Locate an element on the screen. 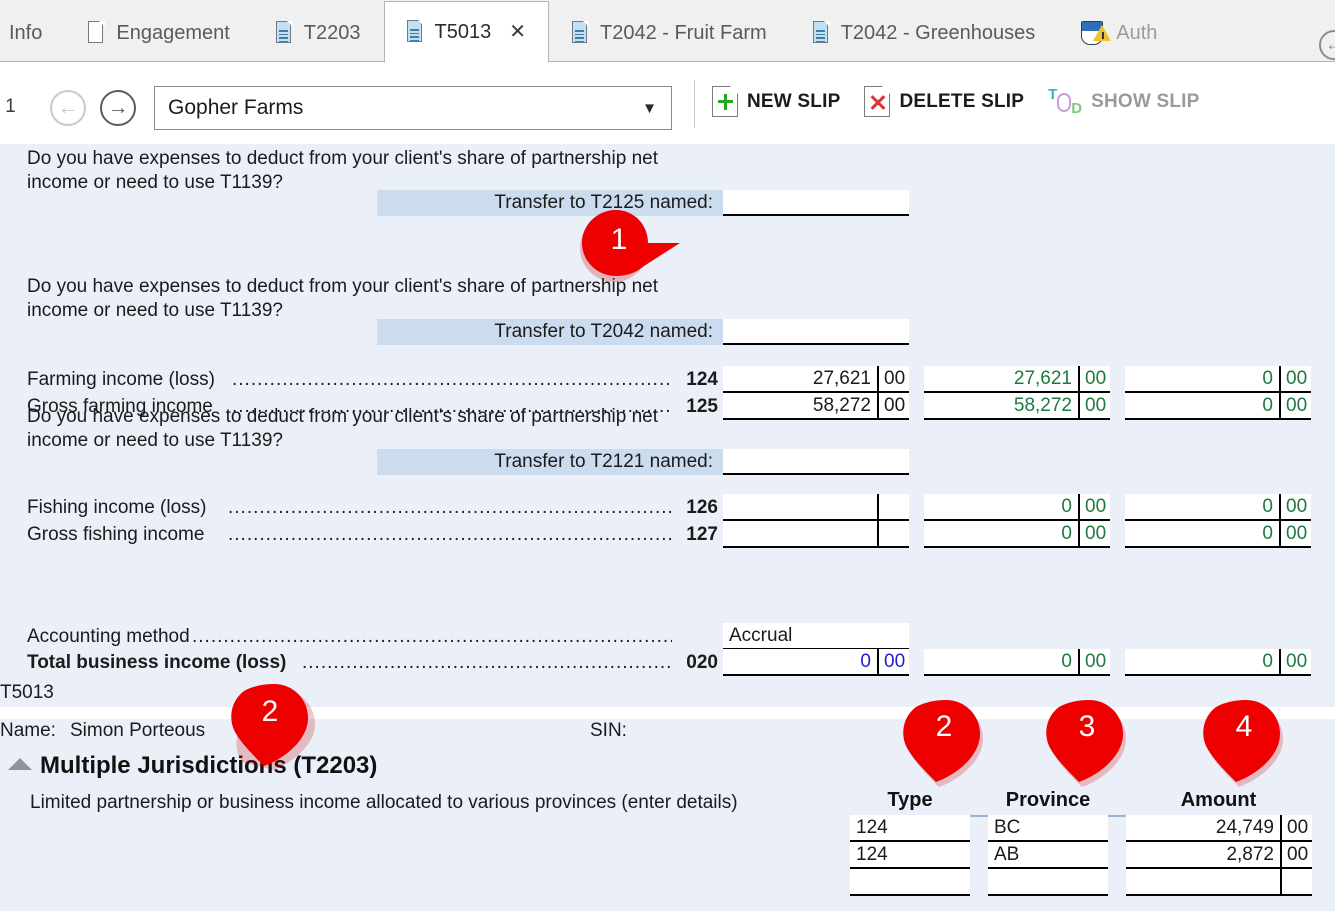 This screenshot has width=1335, height=911. panel-separator is located at coordinates (667, 713).